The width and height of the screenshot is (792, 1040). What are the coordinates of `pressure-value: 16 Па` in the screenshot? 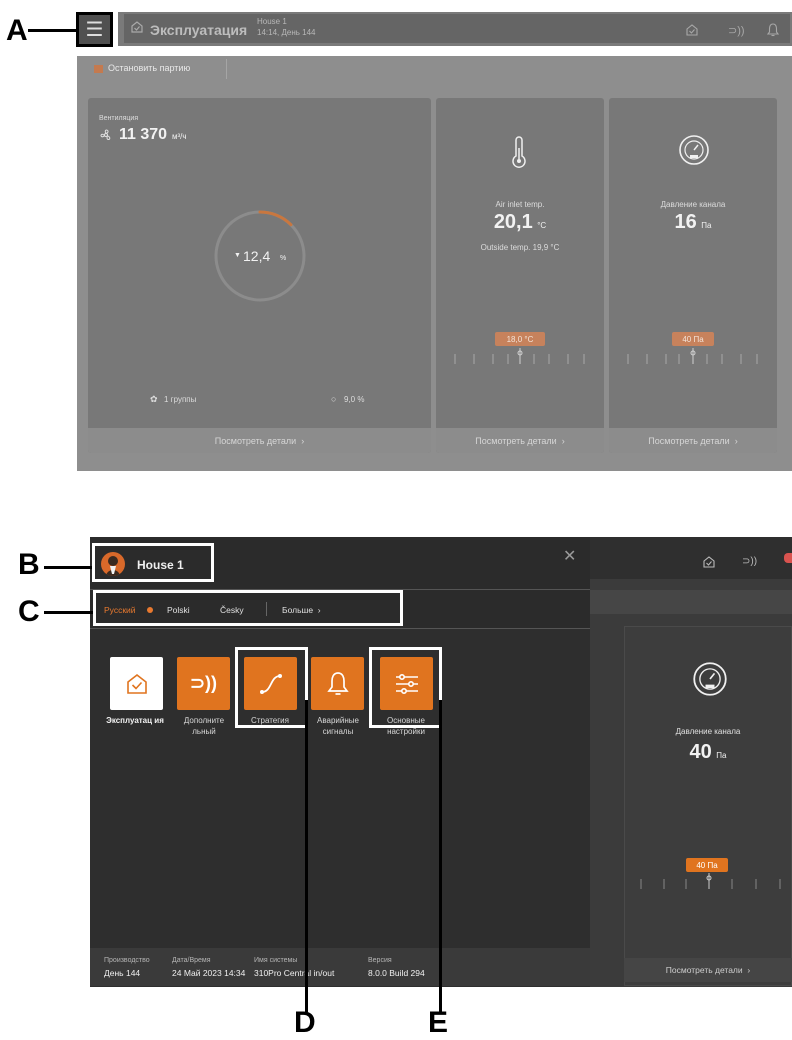 It's located at (693, 222).